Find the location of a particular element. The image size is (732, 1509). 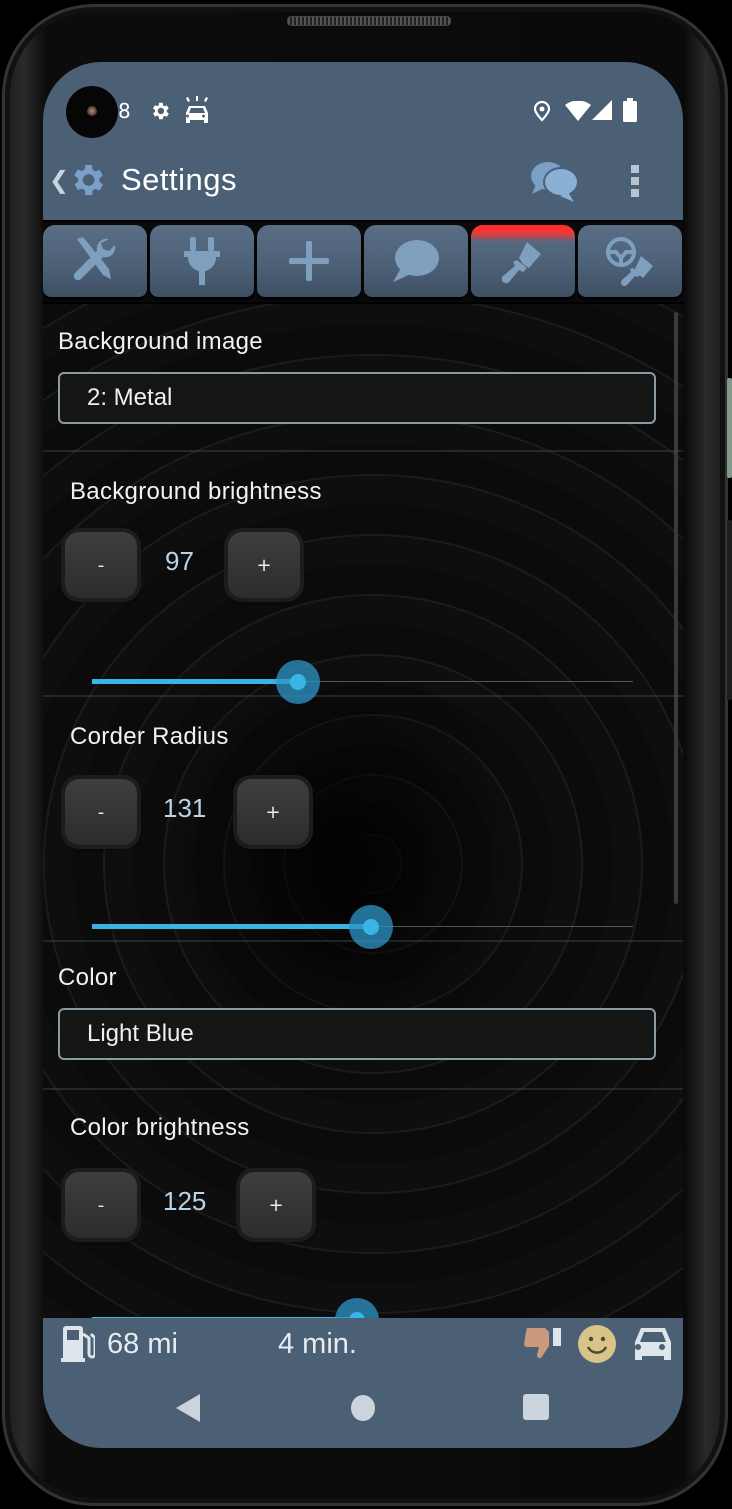

location-icon is located at coordinates (542, 113).